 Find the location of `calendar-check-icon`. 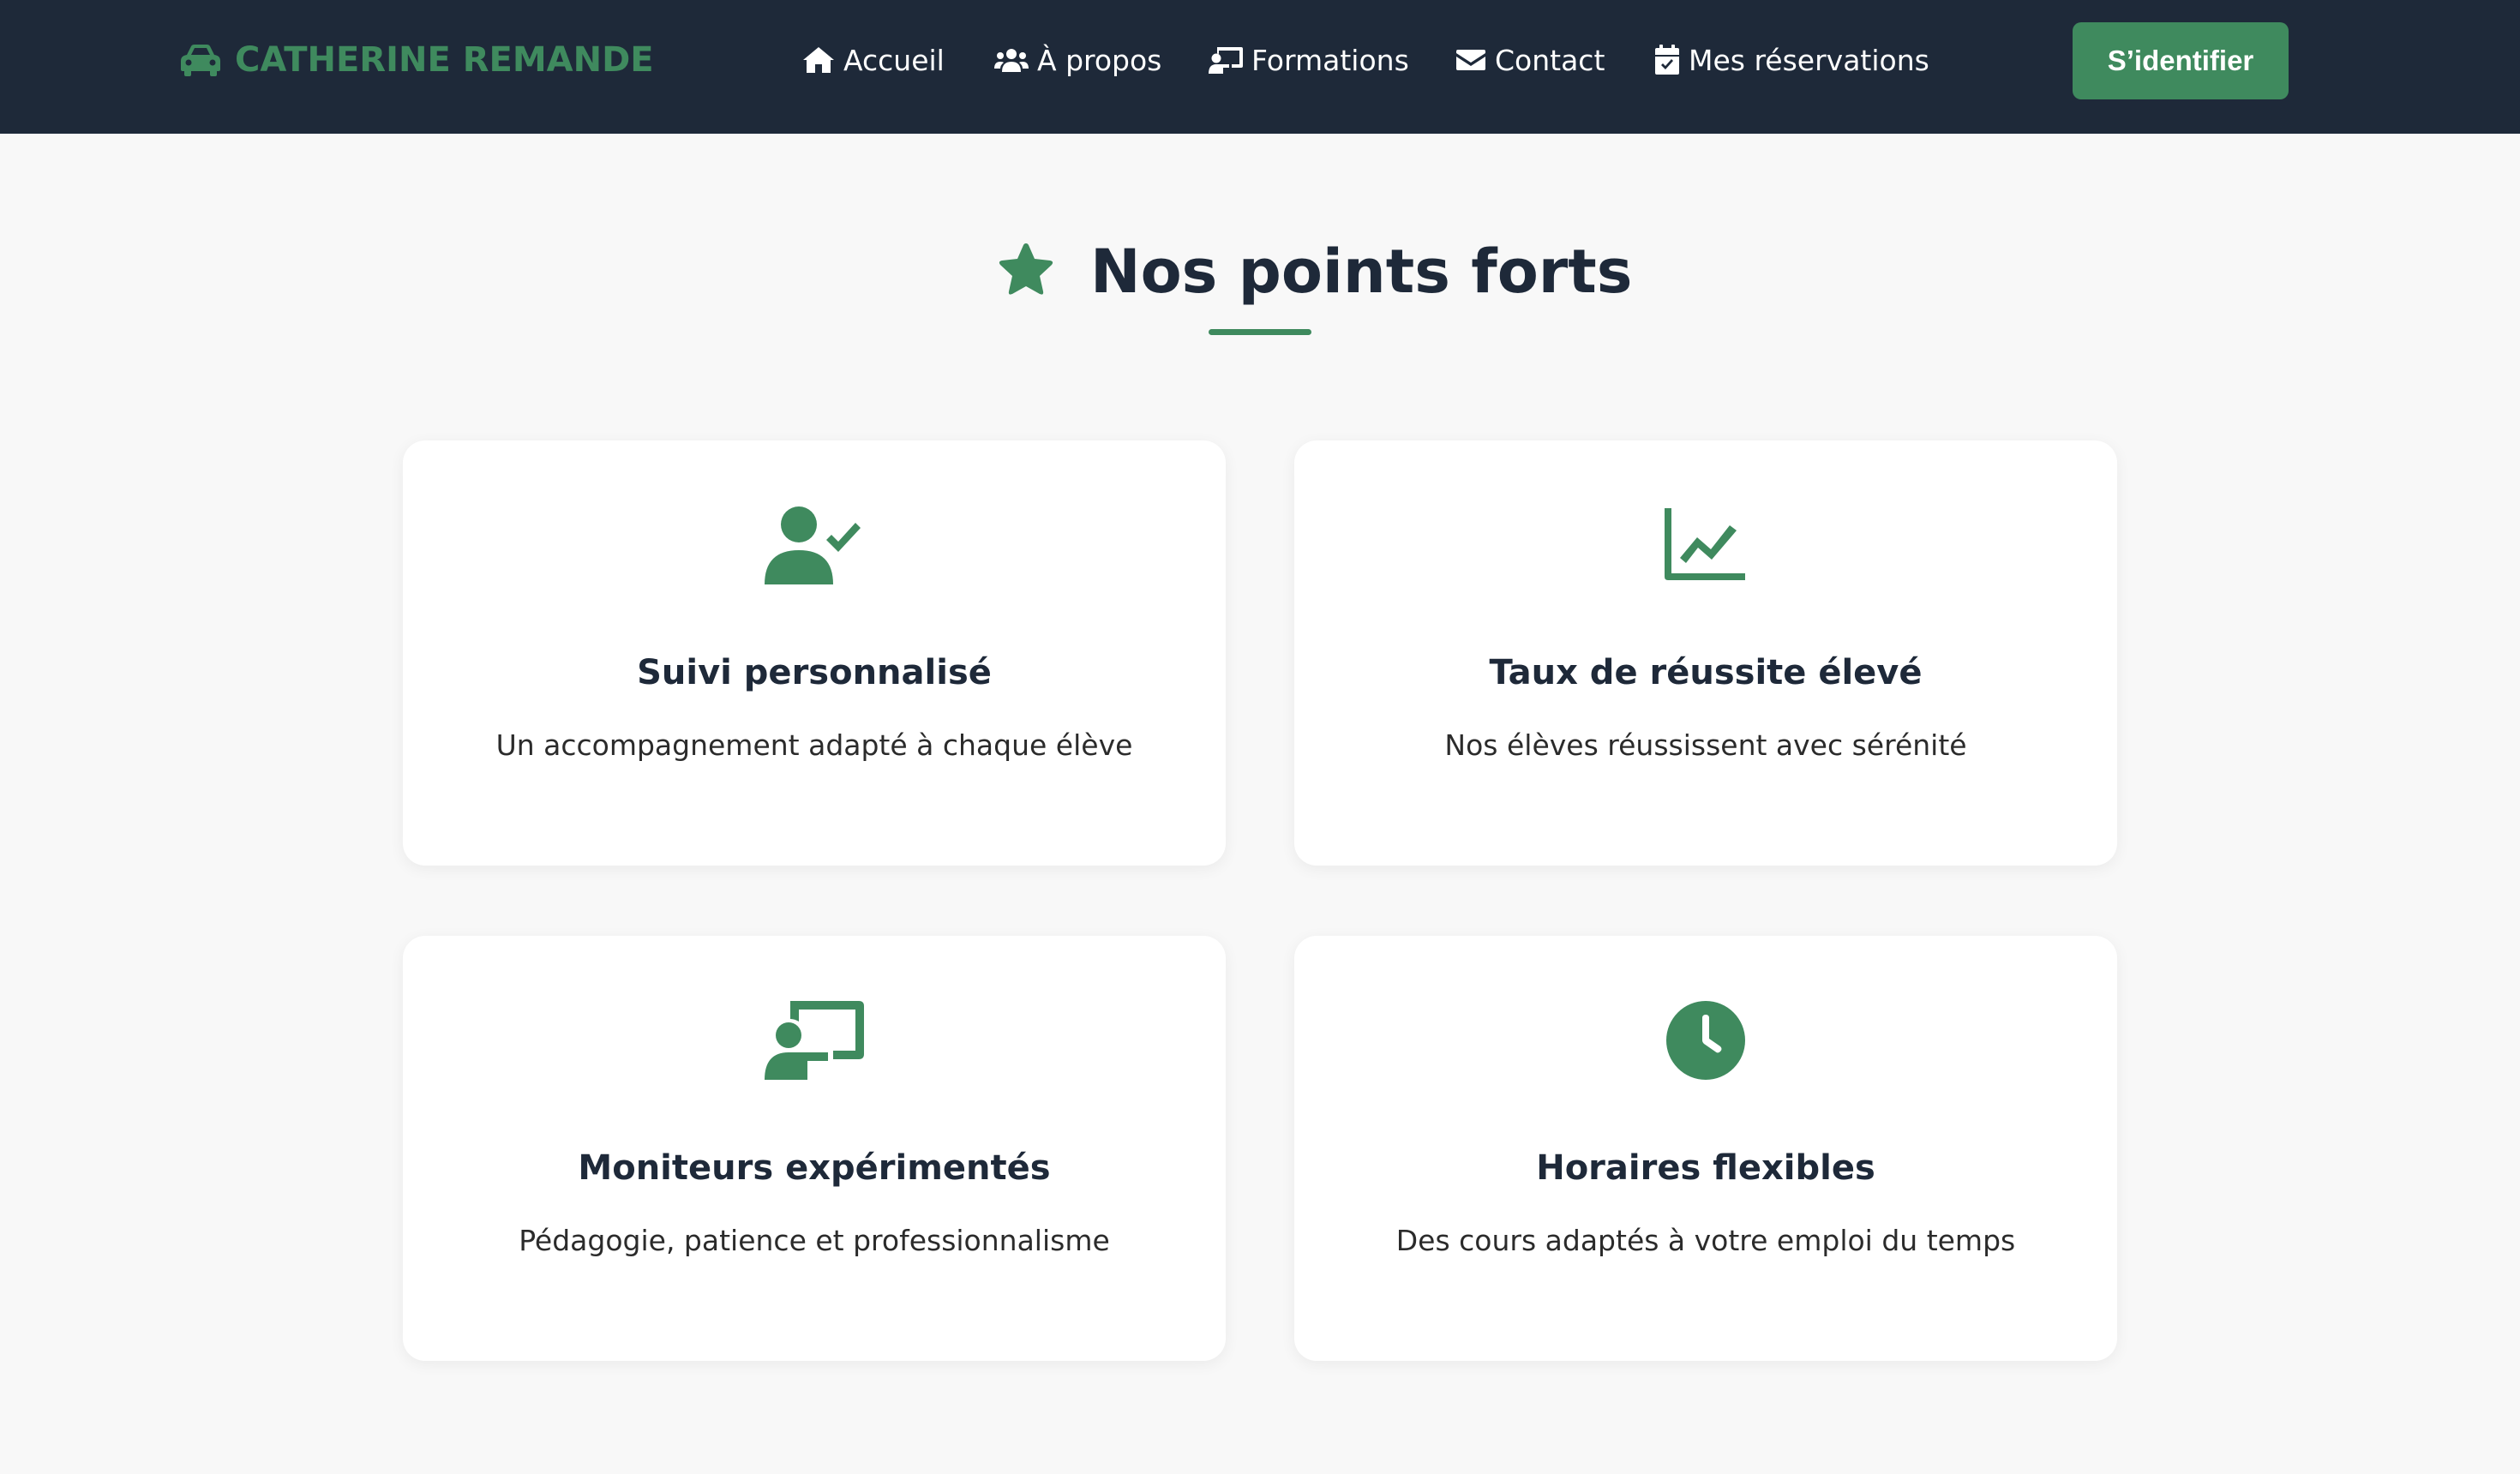

calendar-check-icon is located at coordinates (1667, 60).